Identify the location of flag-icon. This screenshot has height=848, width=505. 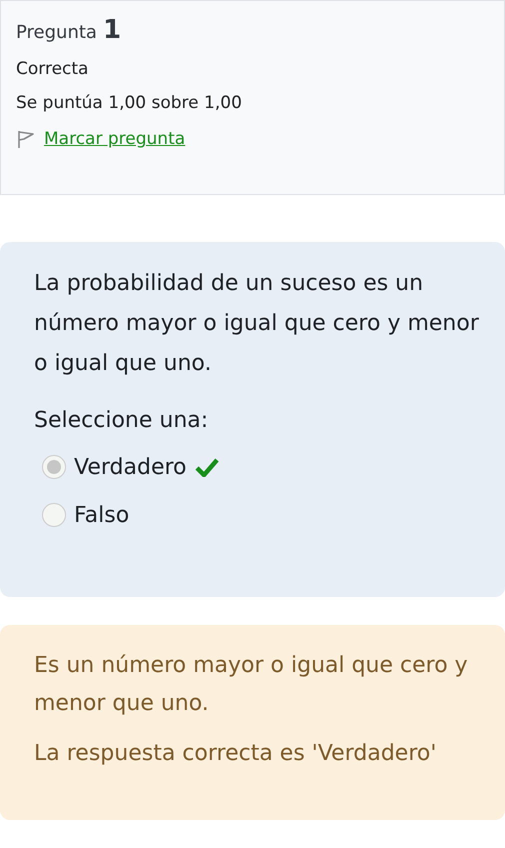
(26, 139).